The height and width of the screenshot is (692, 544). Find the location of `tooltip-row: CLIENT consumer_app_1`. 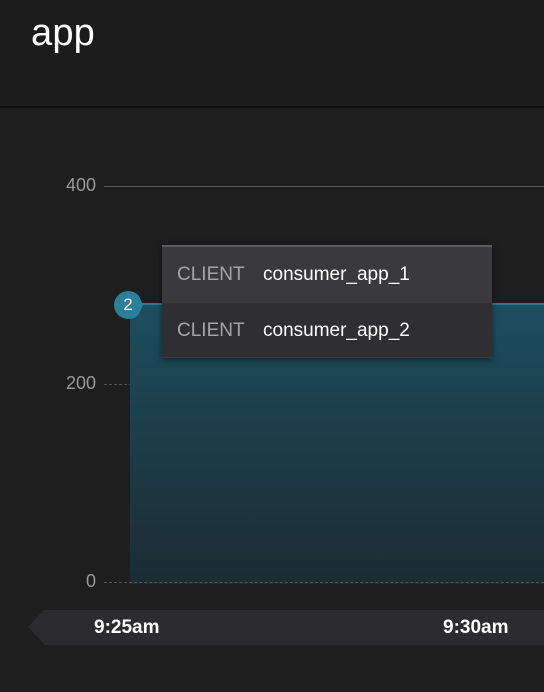

tooltip-row: CLIENT consumer_app_1 is located at coordinates (327, 274).